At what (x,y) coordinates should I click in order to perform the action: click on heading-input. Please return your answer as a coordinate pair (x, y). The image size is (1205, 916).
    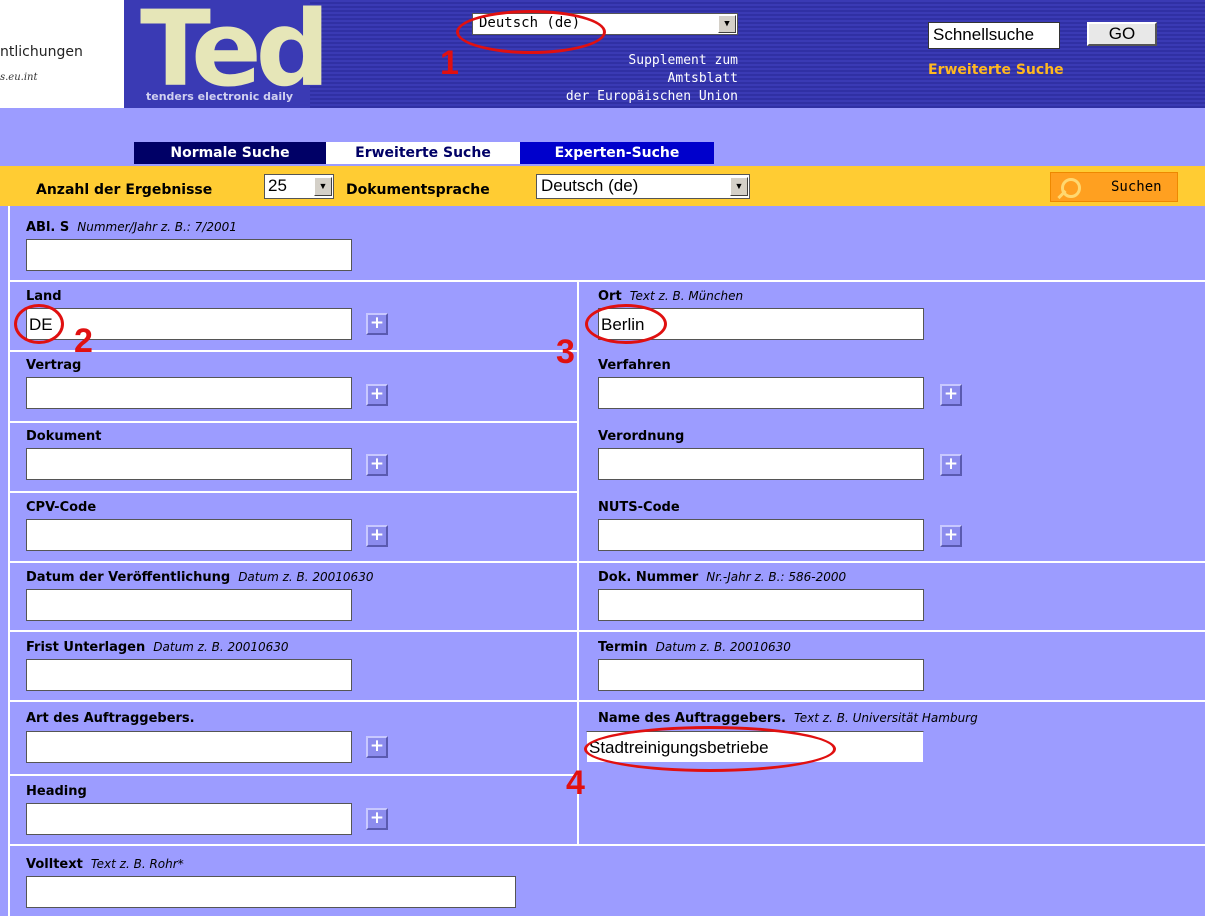
    Looking at the image, I should click on (189, 819).